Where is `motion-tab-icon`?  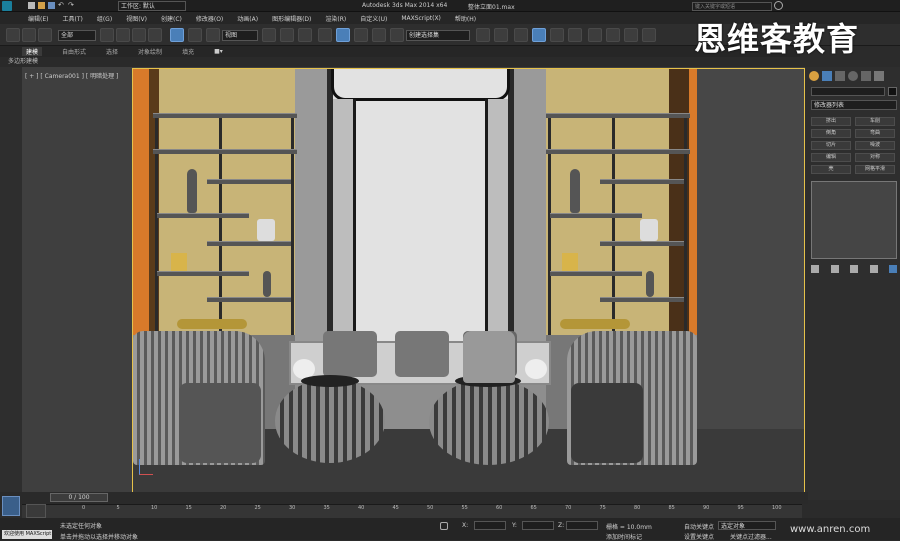 motion-tab-icon is located at coordinates (853, 76).